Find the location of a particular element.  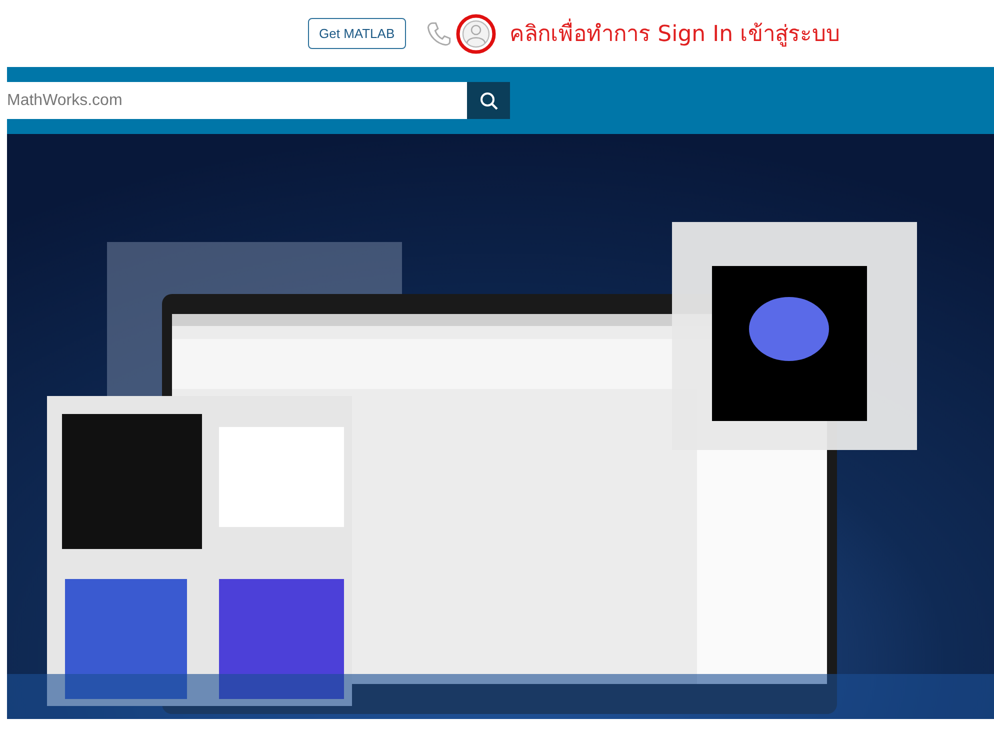

search-button is located at coordinates (488, 100).